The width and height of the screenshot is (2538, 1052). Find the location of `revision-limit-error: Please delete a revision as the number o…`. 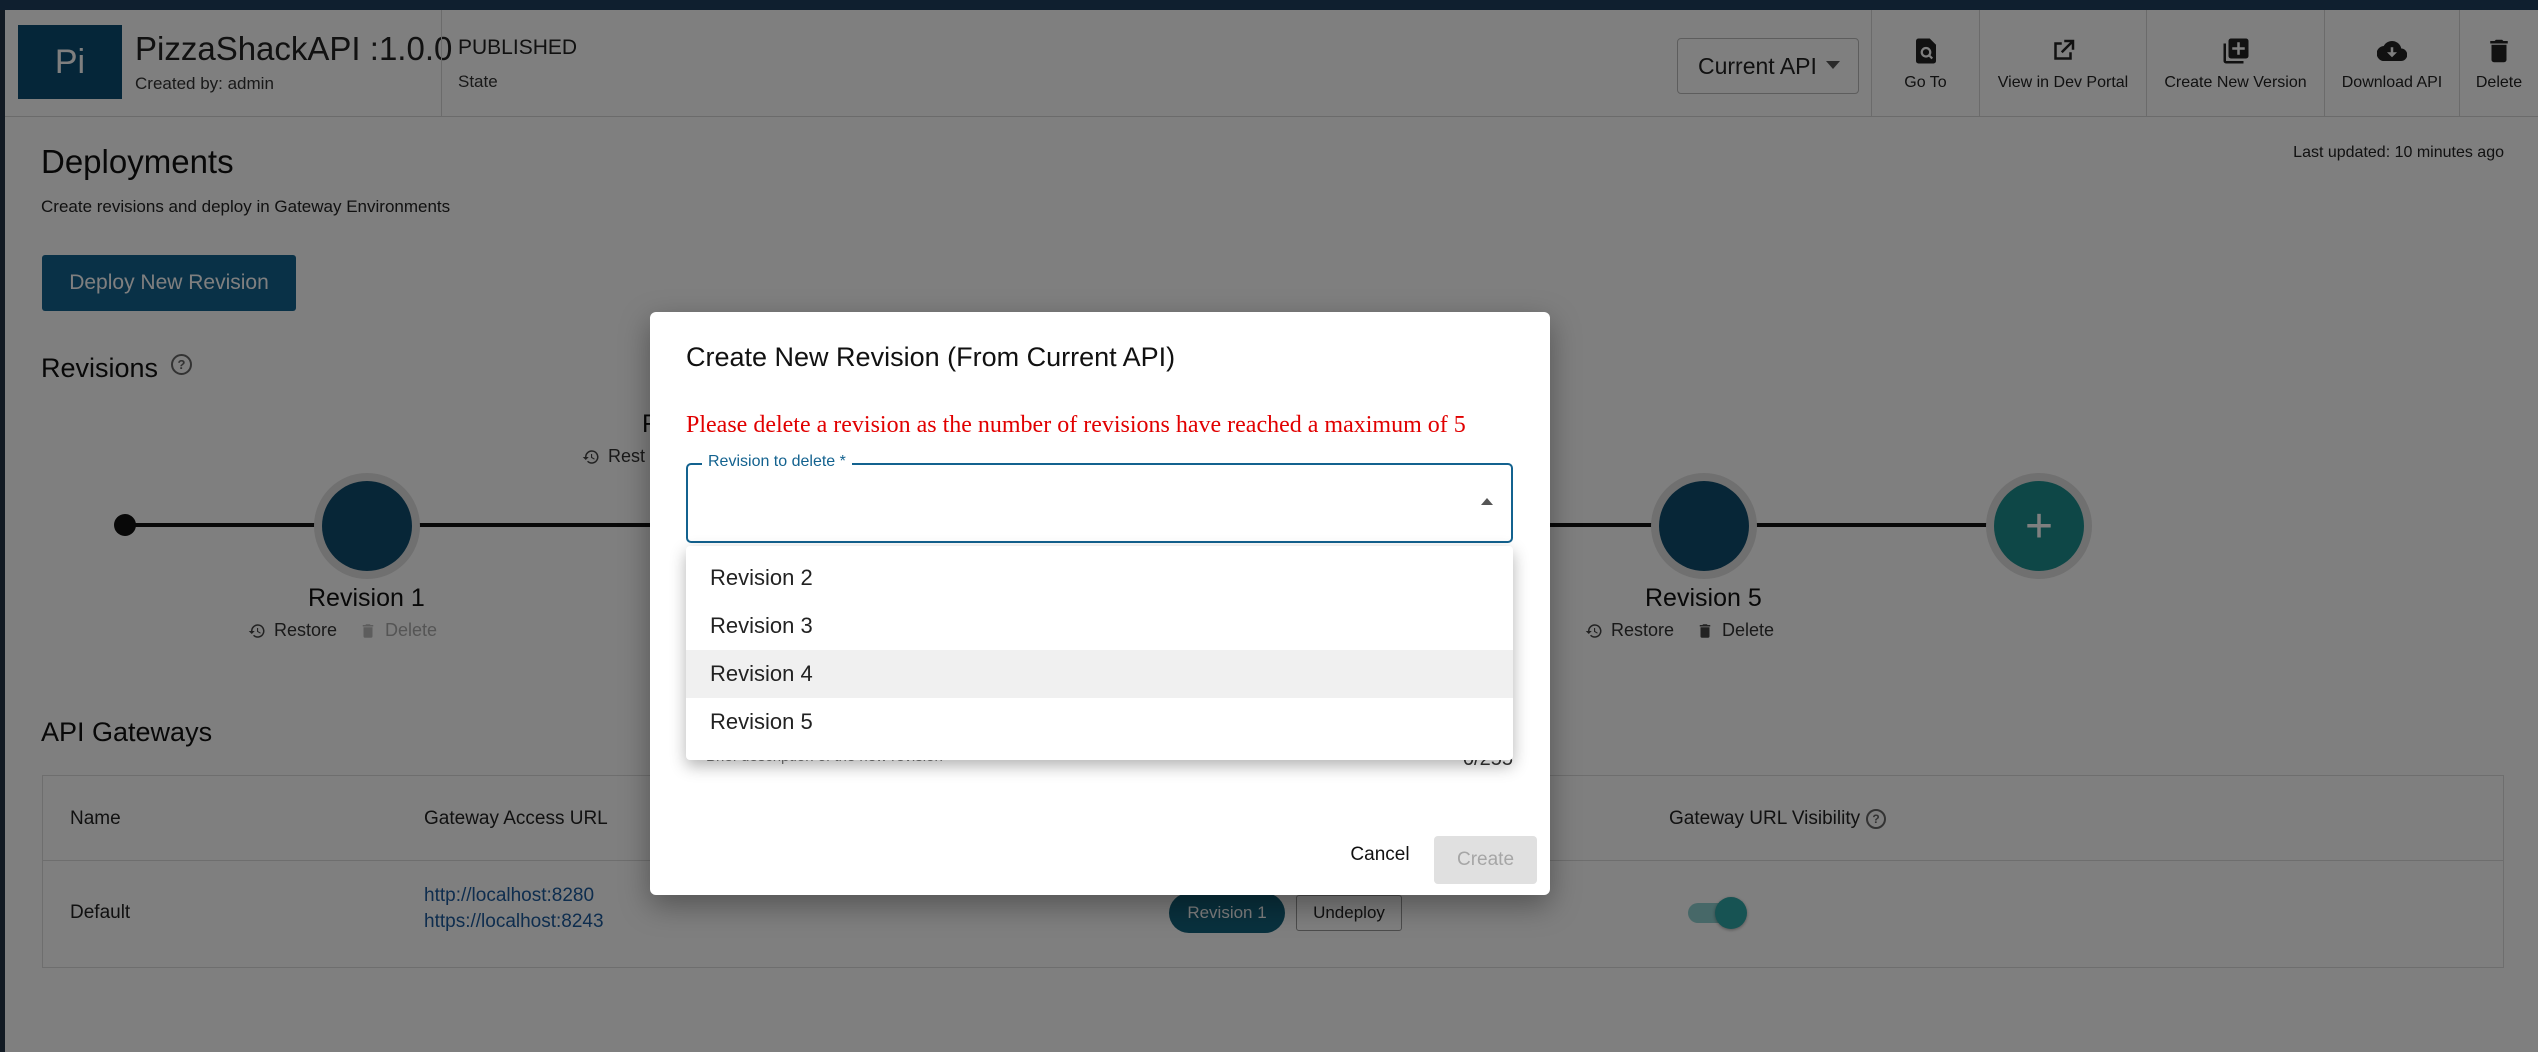

revision-limit-error: Please delete a revision as the number o… is located at coordinates (1076, 425).